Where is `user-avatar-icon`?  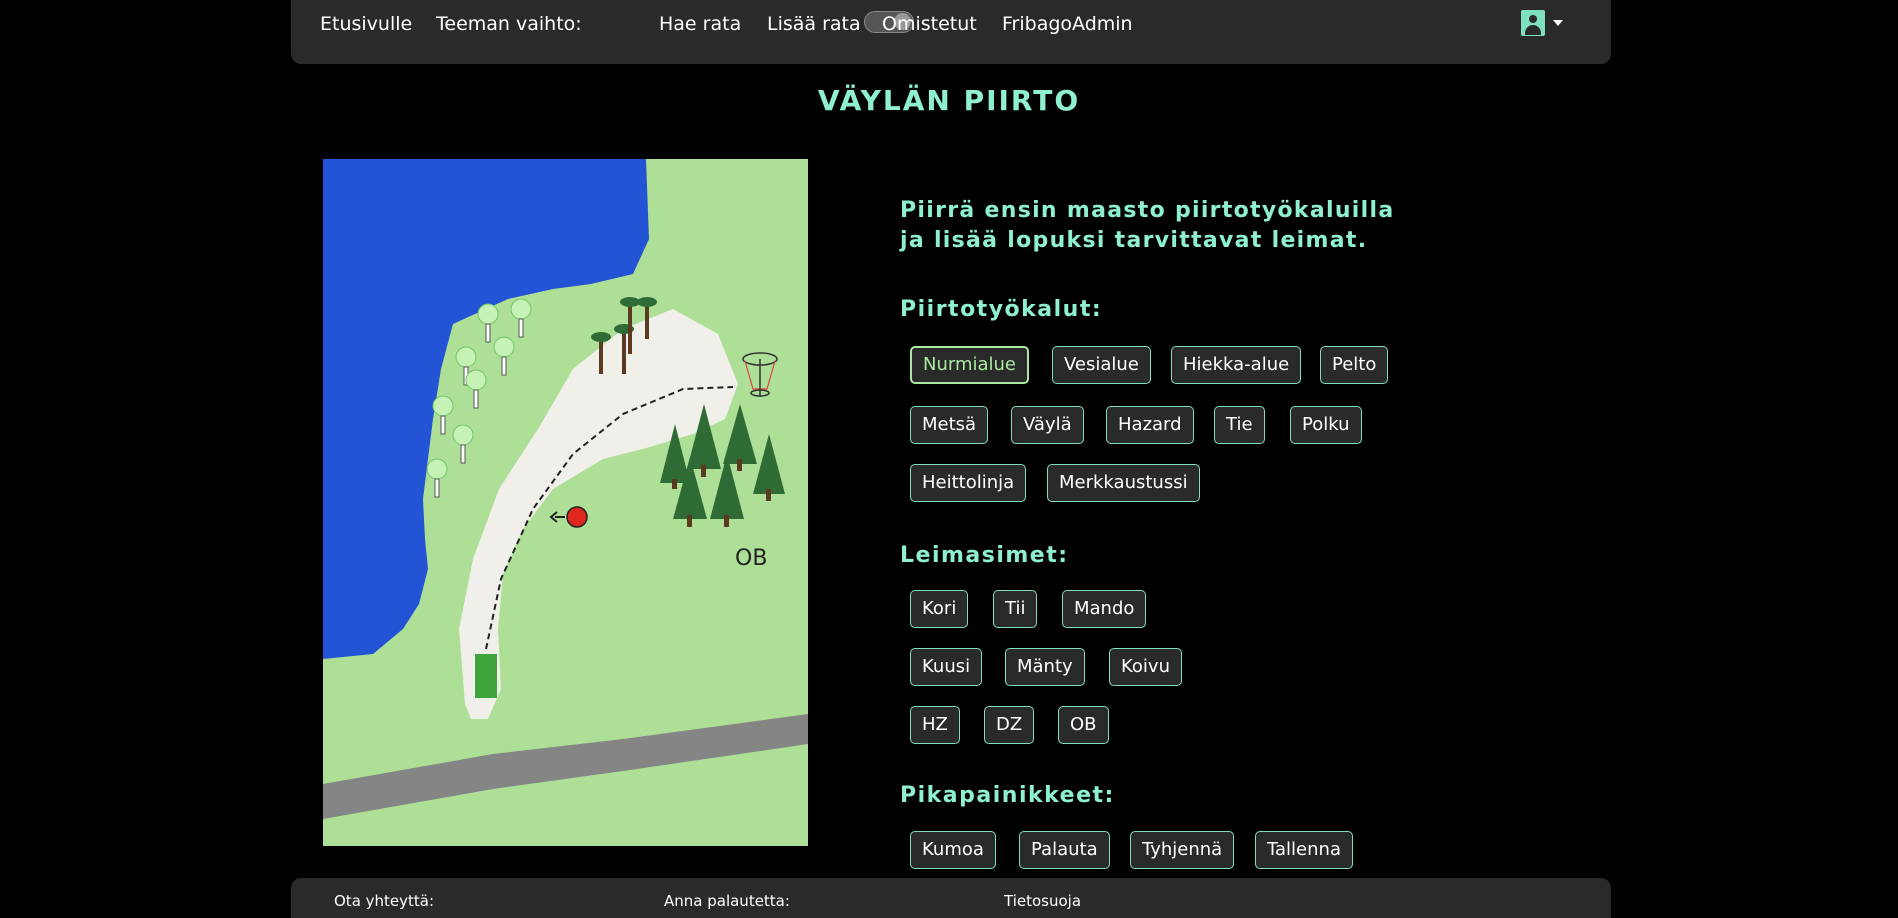 user-avatar-icon is located at coordinates (1533, 23).